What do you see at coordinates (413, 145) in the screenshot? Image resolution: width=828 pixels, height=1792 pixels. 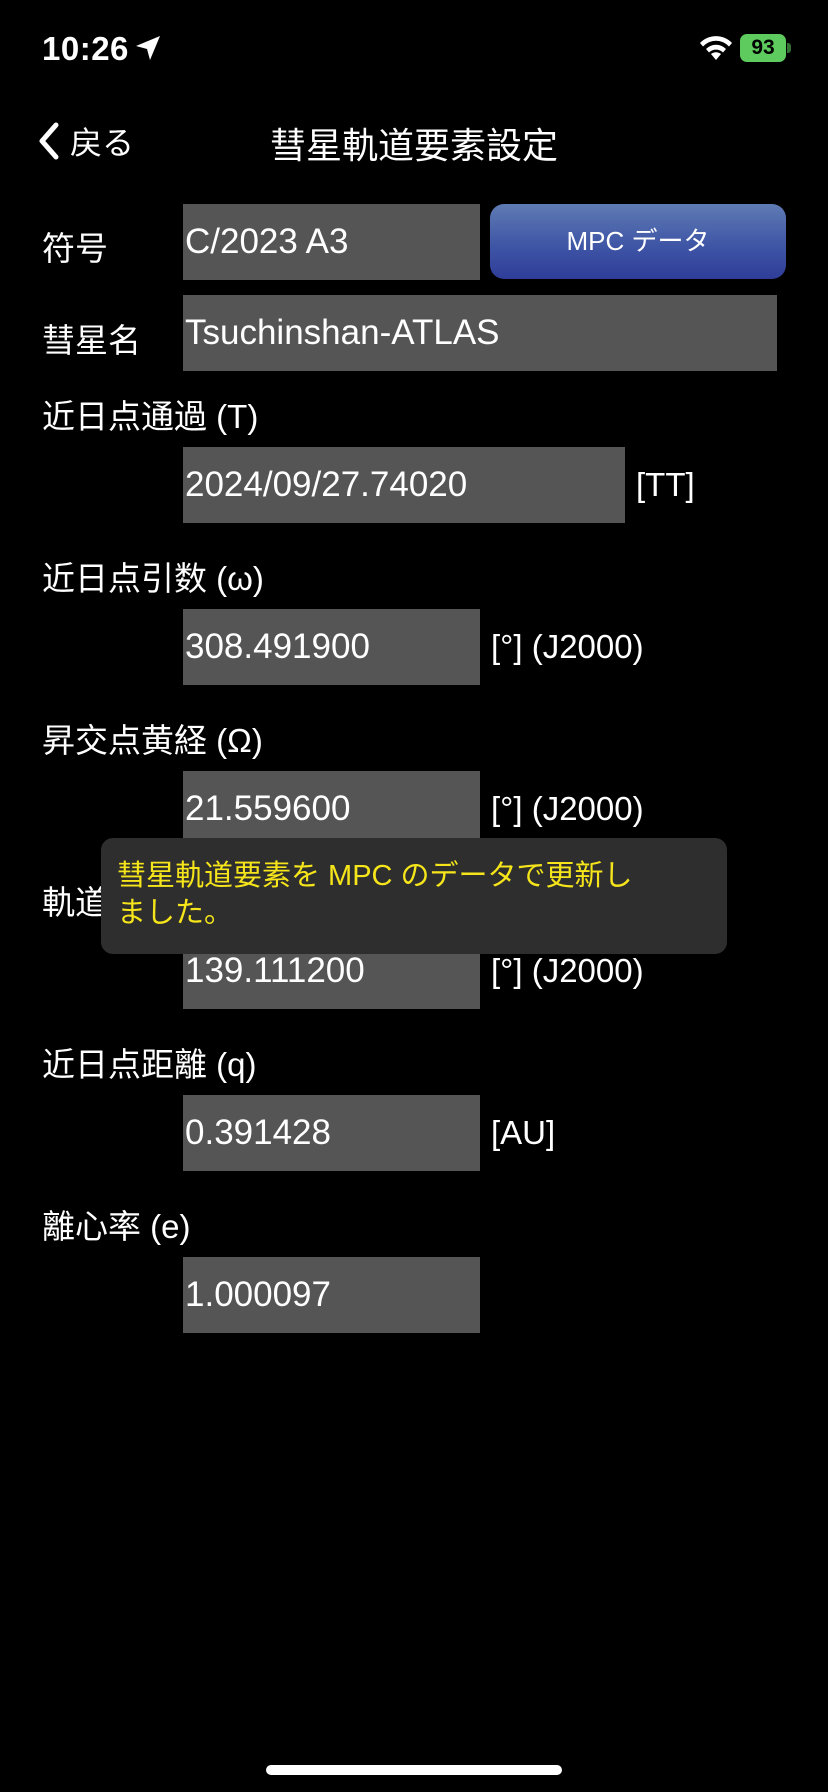 I see `page-title: 彗星軌道要素設定` at bounding box center [413, 145].